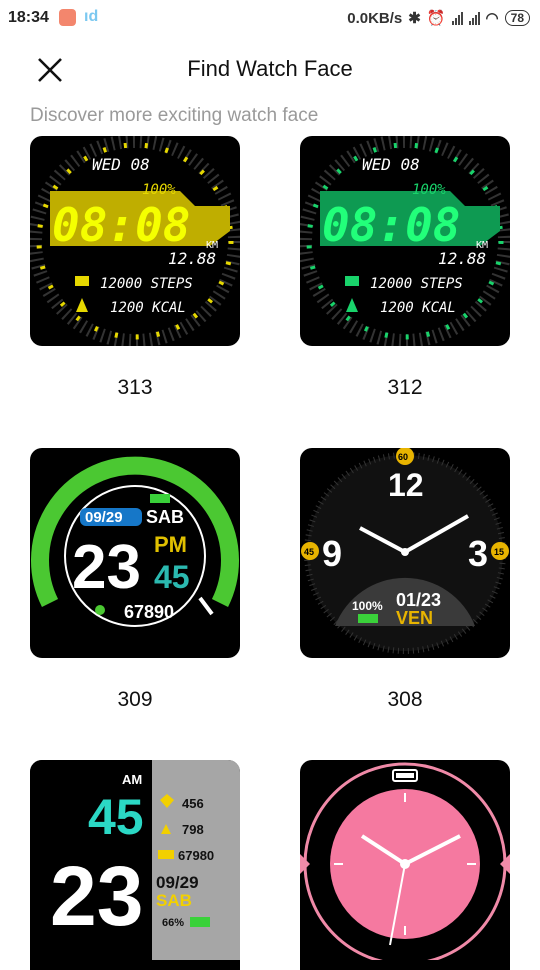 The height and width of the screenshot is (970, 540). What do you see at coordinates (91, 16) in the screenshot?
I see `app-icon-2: ıd` at bounding box center [91, 16].